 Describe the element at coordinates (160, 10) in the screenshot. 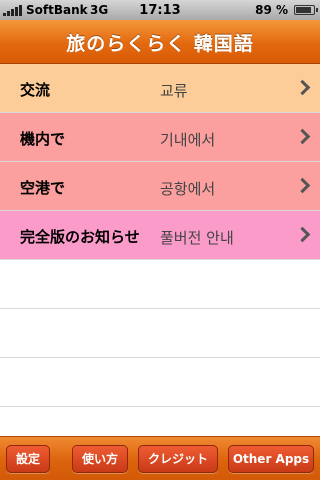

I see `status-bar: SoftBank 3G 17:13 89 %` at that location.